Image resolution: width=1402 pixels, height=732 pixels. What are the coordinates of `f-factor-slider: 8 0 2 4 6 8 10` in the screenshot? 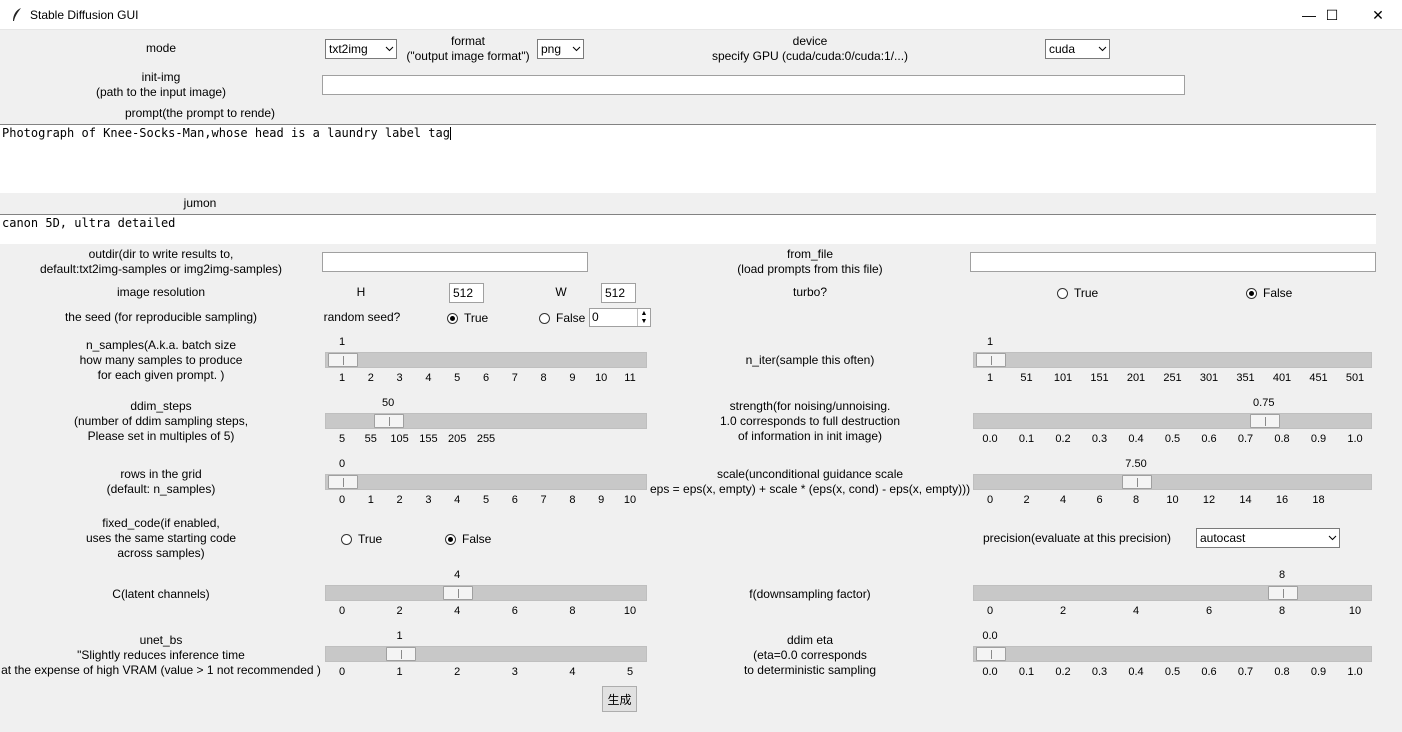 It's located at (1172, 595).